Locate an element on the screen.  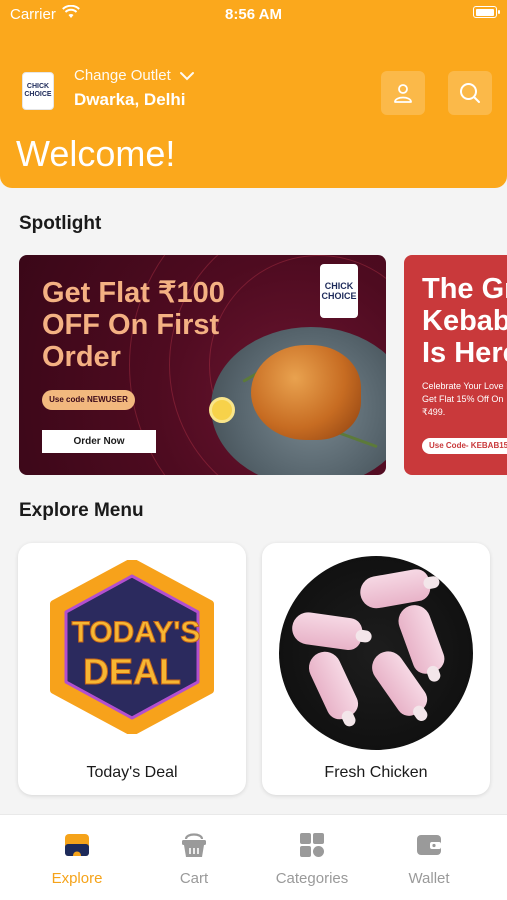
banner-headline: The Gre Kebab Is Here is located at coordinates (464, 321).